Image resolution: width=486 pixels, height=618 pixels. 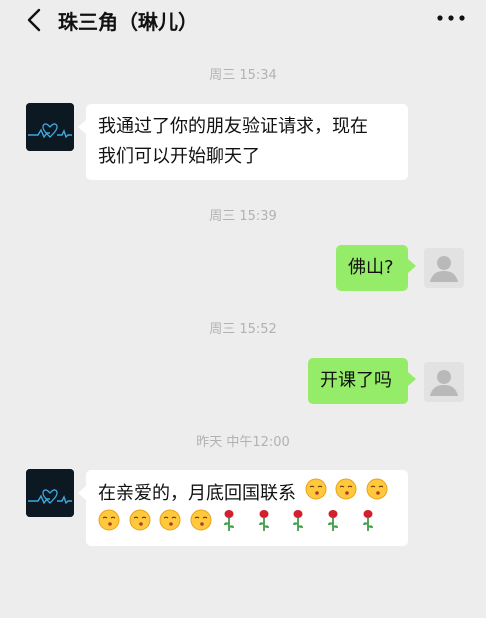 I want to click on more-button, so click(x=451, y=18).